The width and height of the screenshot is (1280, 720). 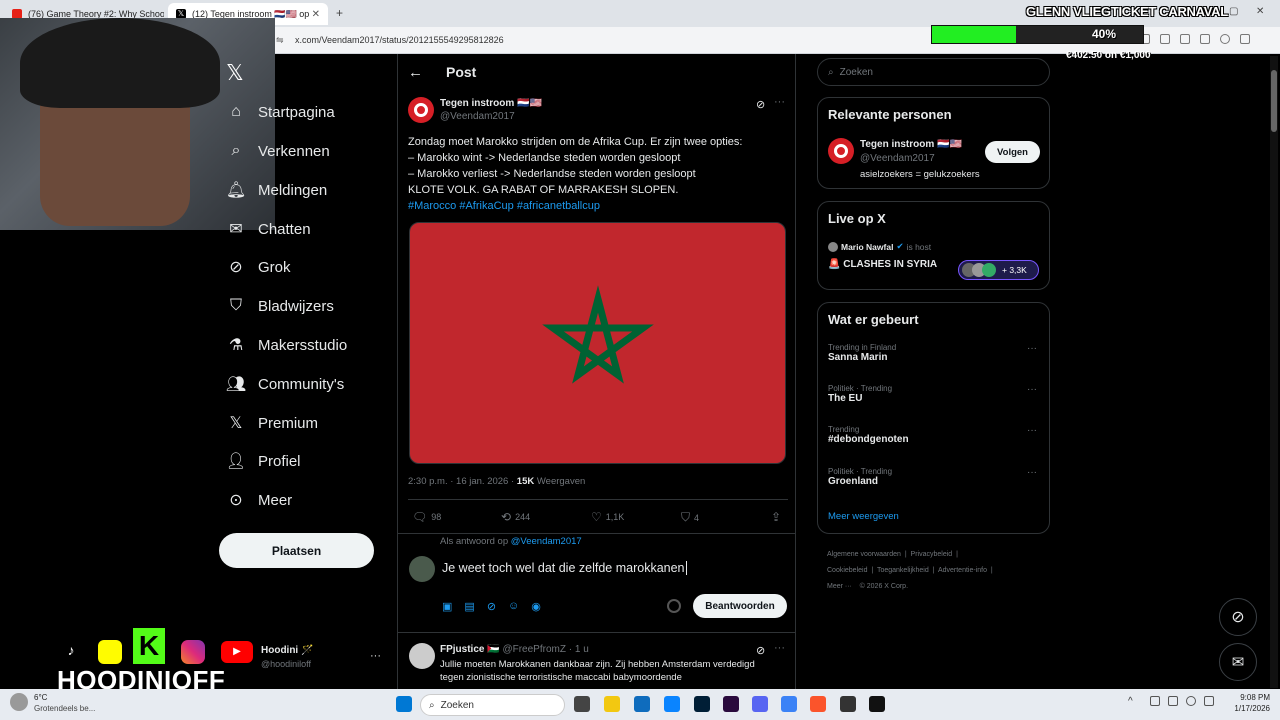 What do you see at coordinates (903, 570) in the screenshot?
I see `footer-link: Toegankelijkheid` at bounding box center [903, 570].